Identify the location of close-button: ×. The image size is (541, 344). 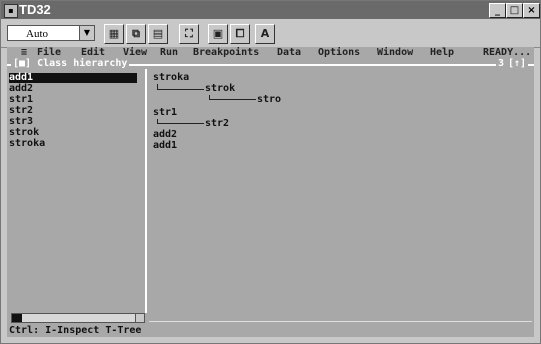
(531, 10).